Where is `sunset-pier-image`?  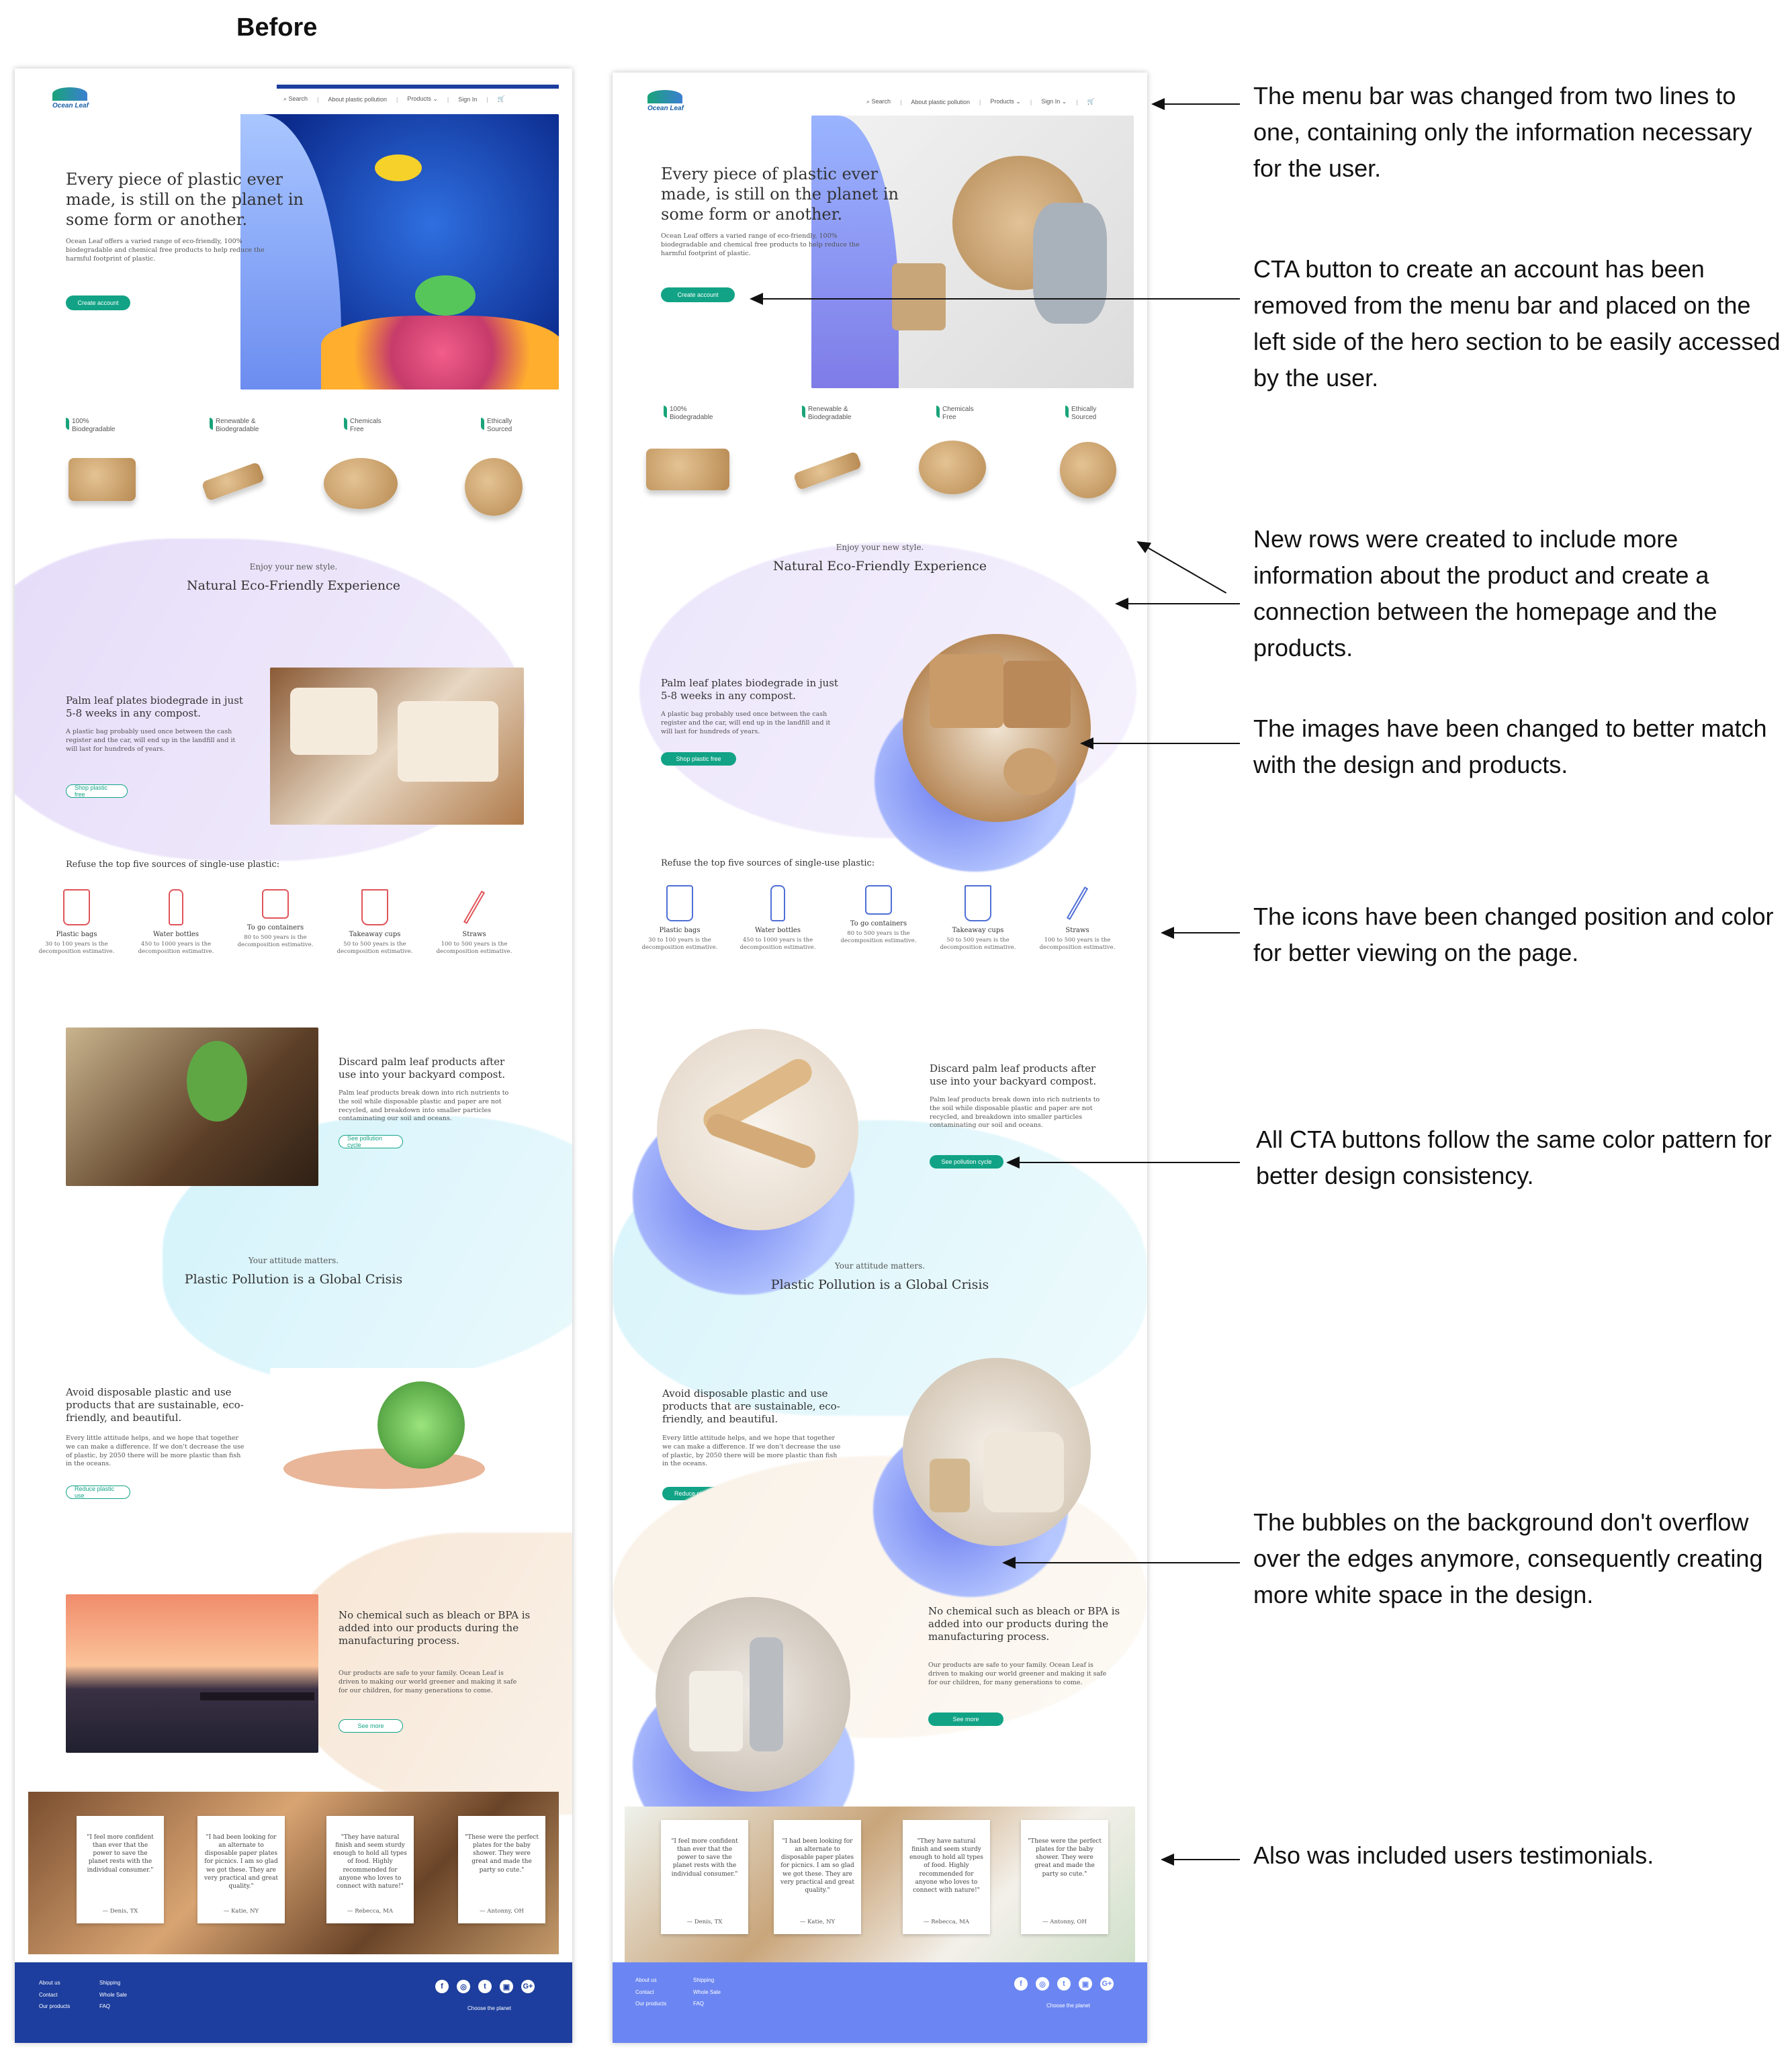 sunset-pier-image is located at coordinates (192, 1673).